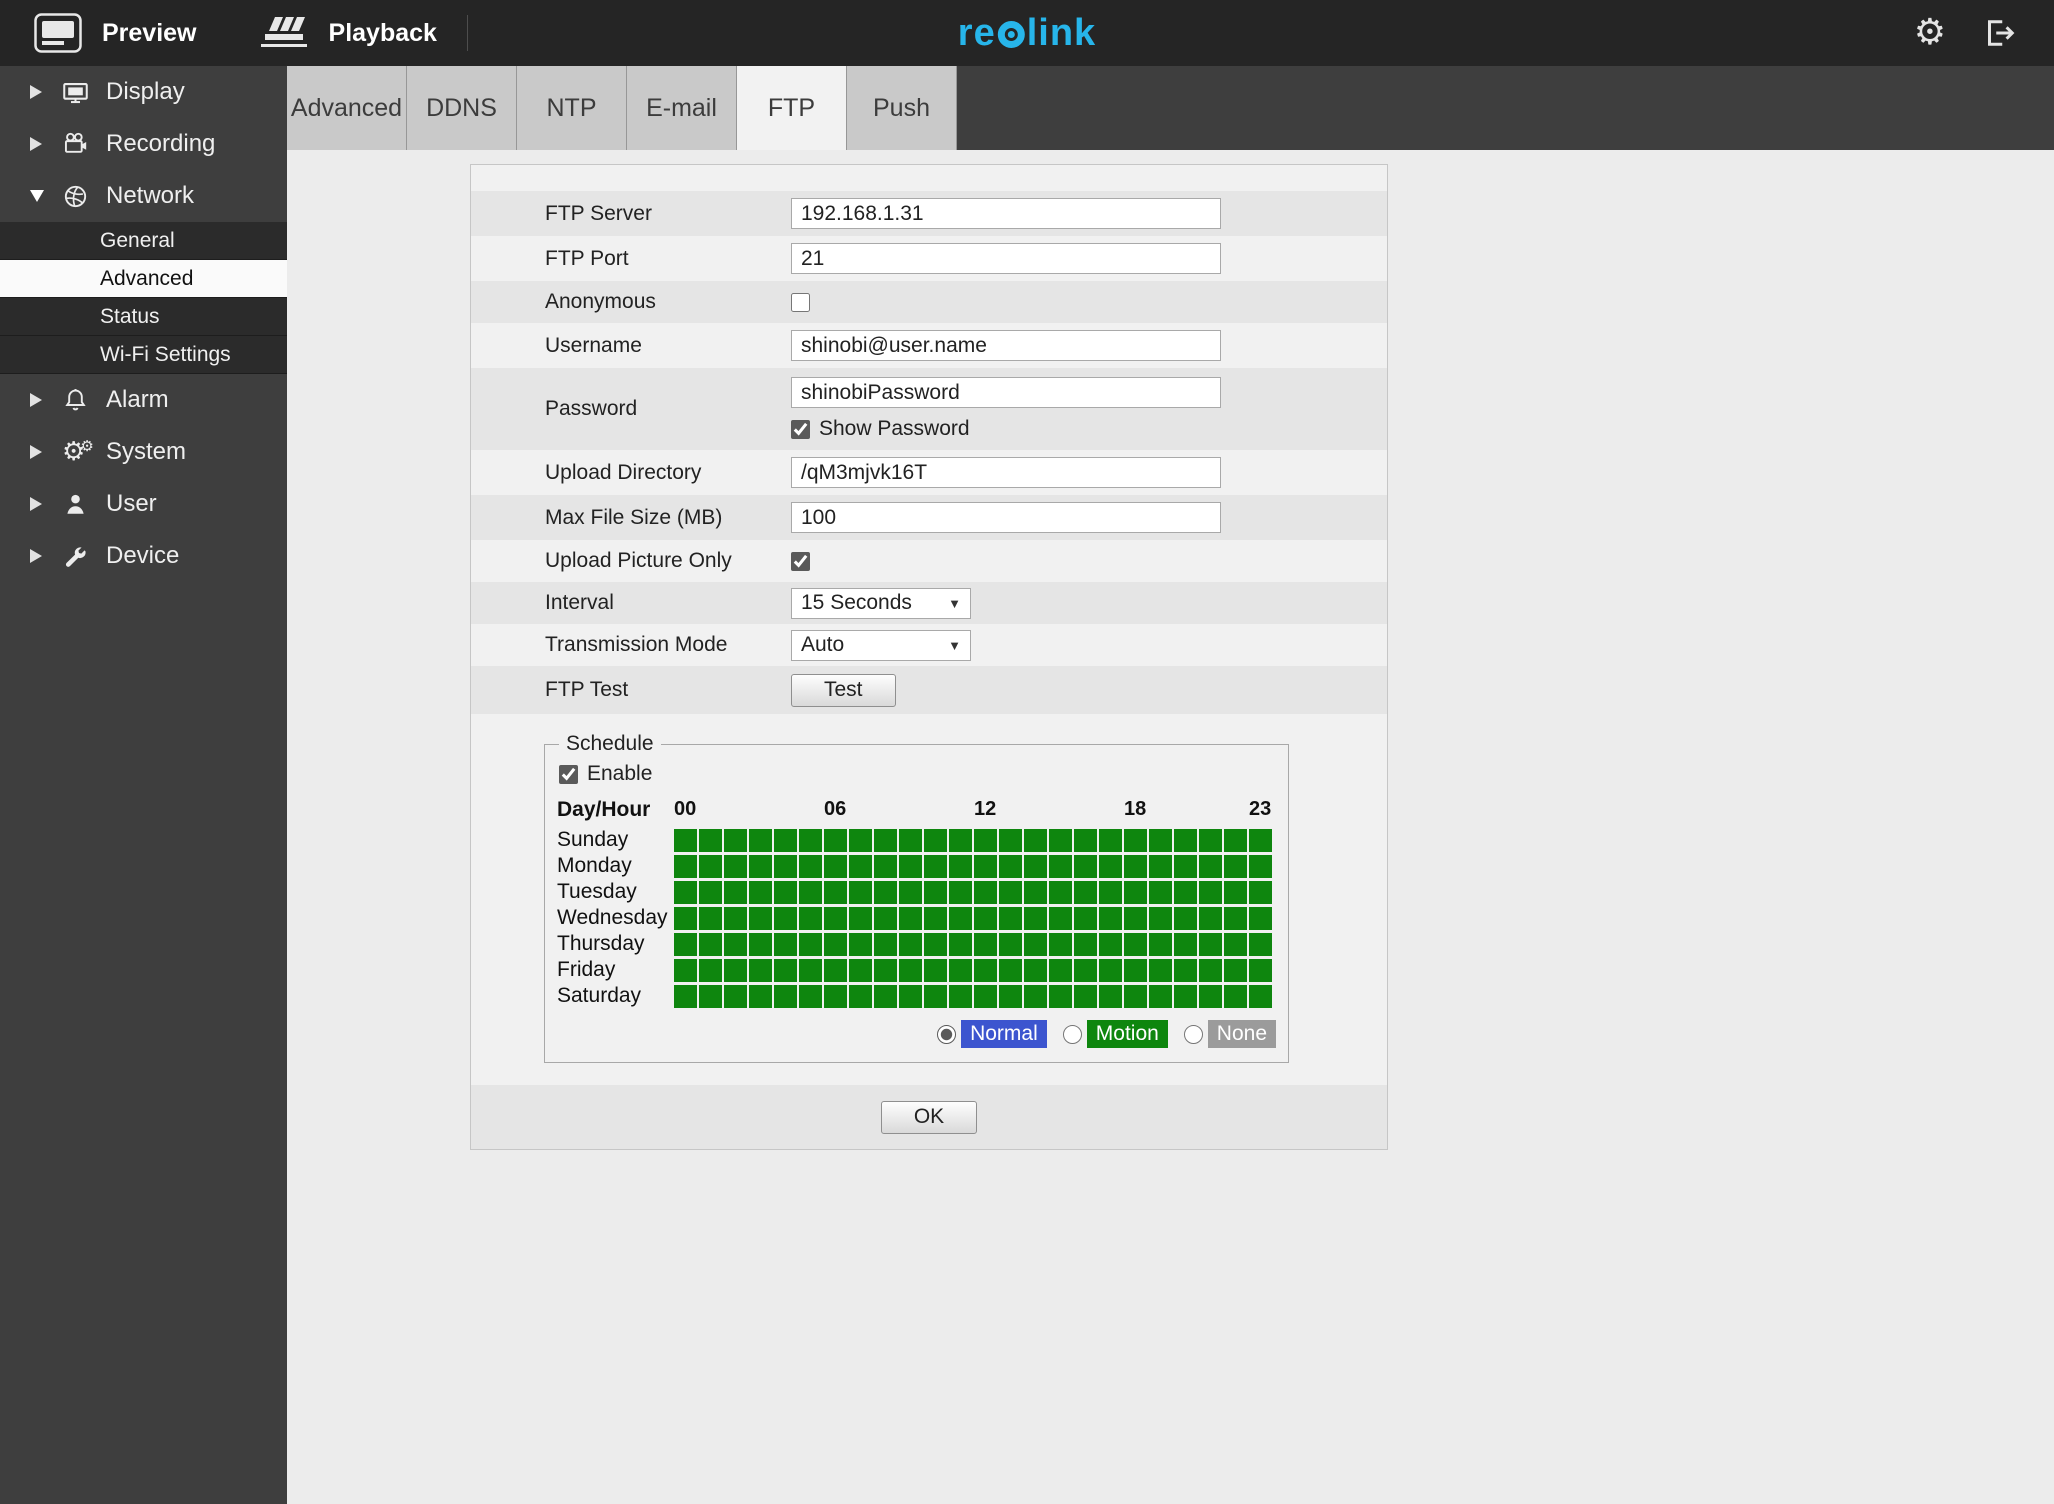 This screenshot has width=2054, height=1504. I want to click on sidebar-subitem-wifi-settings: Wi-Fi Settings, so click(143, 355).